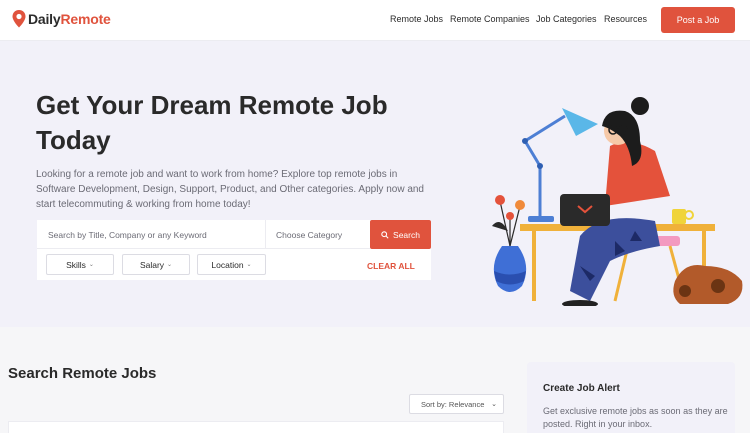 Image resolution: width=750 pixels, height=433 pixels. Describe the element at coordinates (318, 234) in the screenshot. I see `category-select: Choose Category` at that location.